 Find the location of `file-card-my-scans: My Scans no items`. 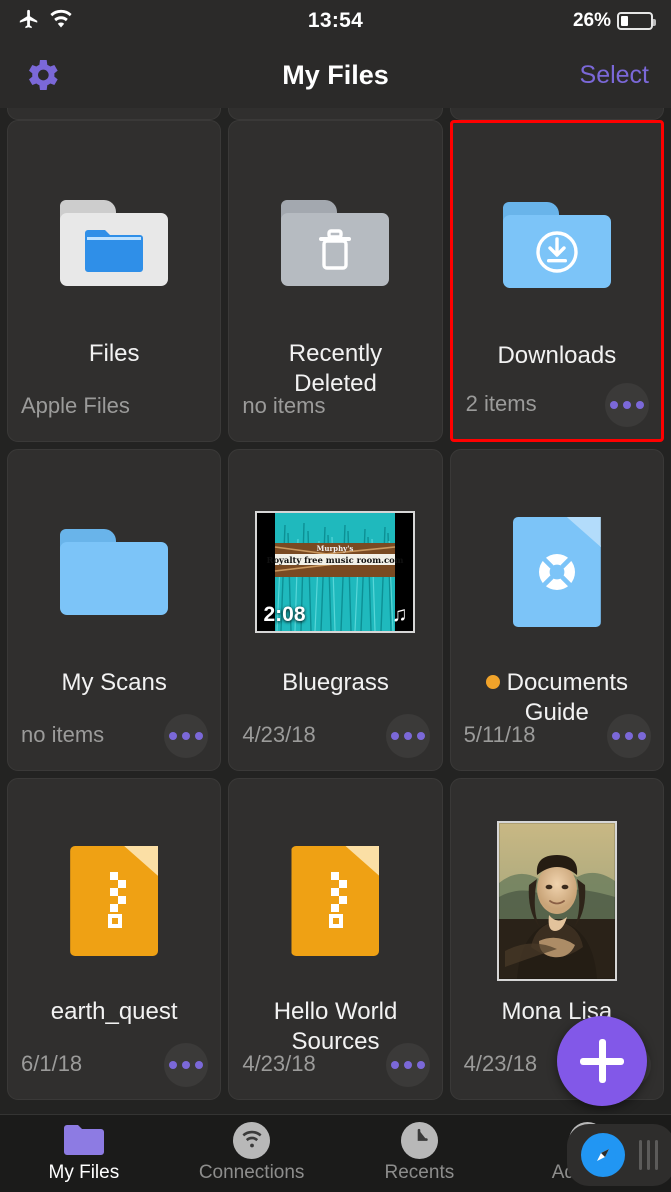

file-card-my-scans: My Scans no items is located at coordinates (114, 610).